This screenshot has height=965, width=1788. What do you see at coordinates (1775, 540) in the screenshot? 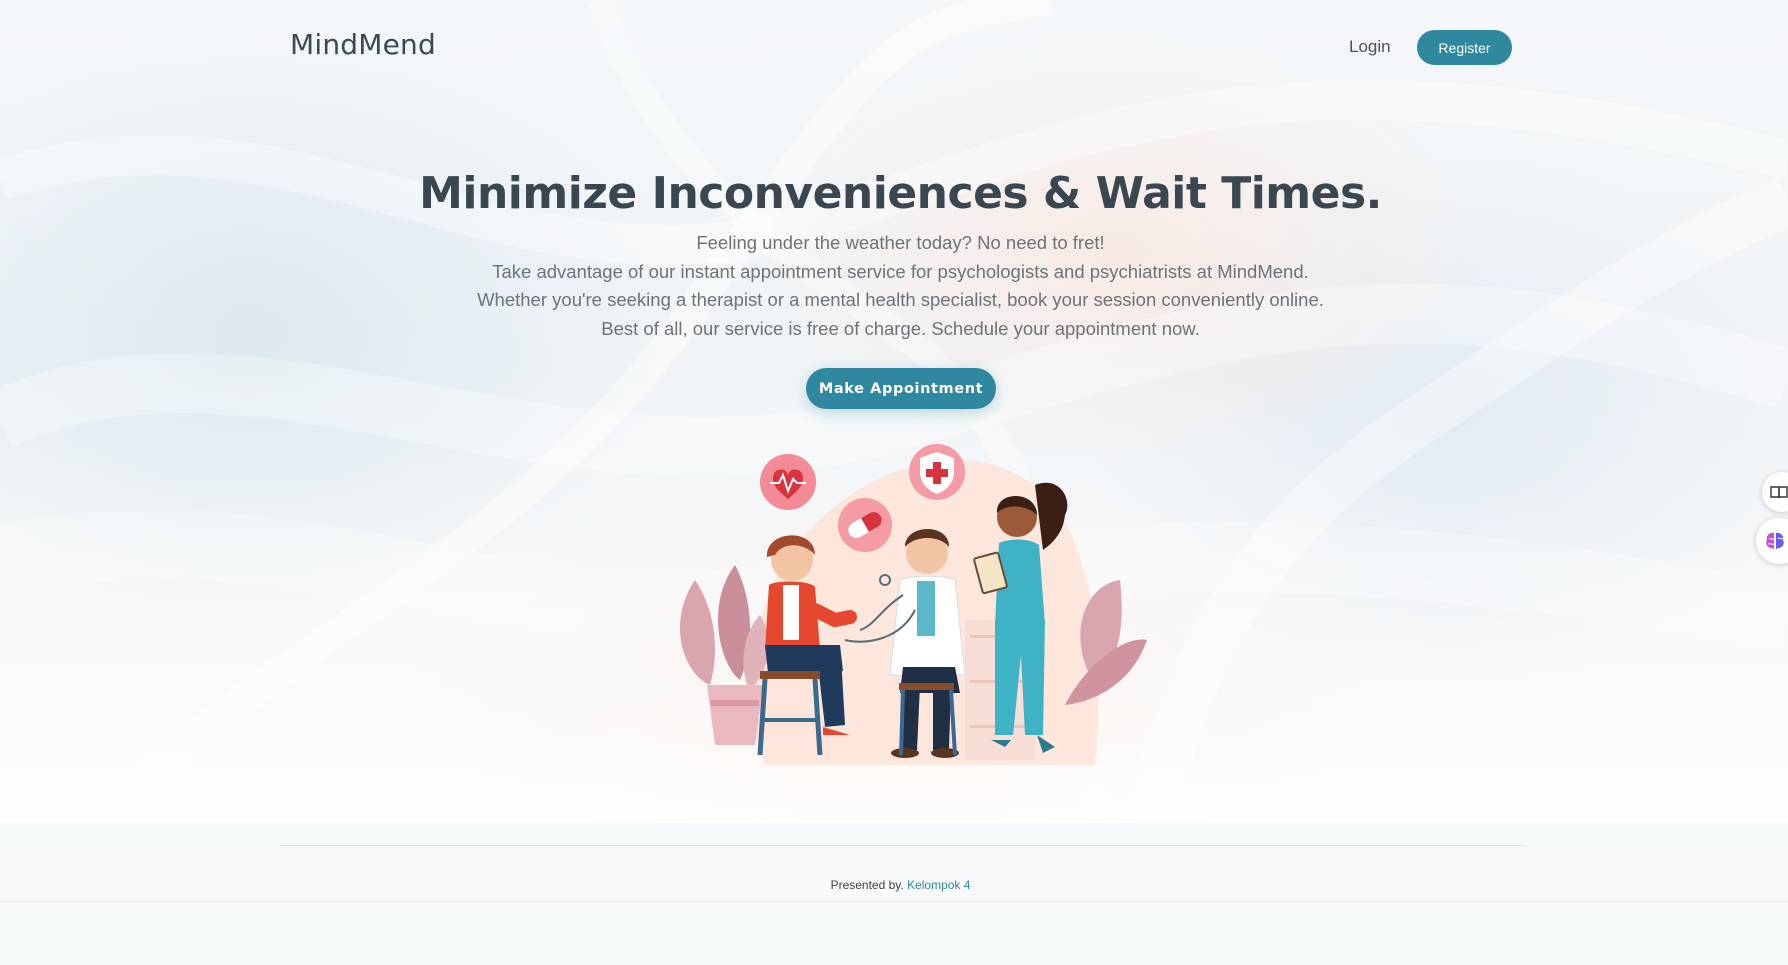
I see `brain-icon` at bounding box center [1775, 540].